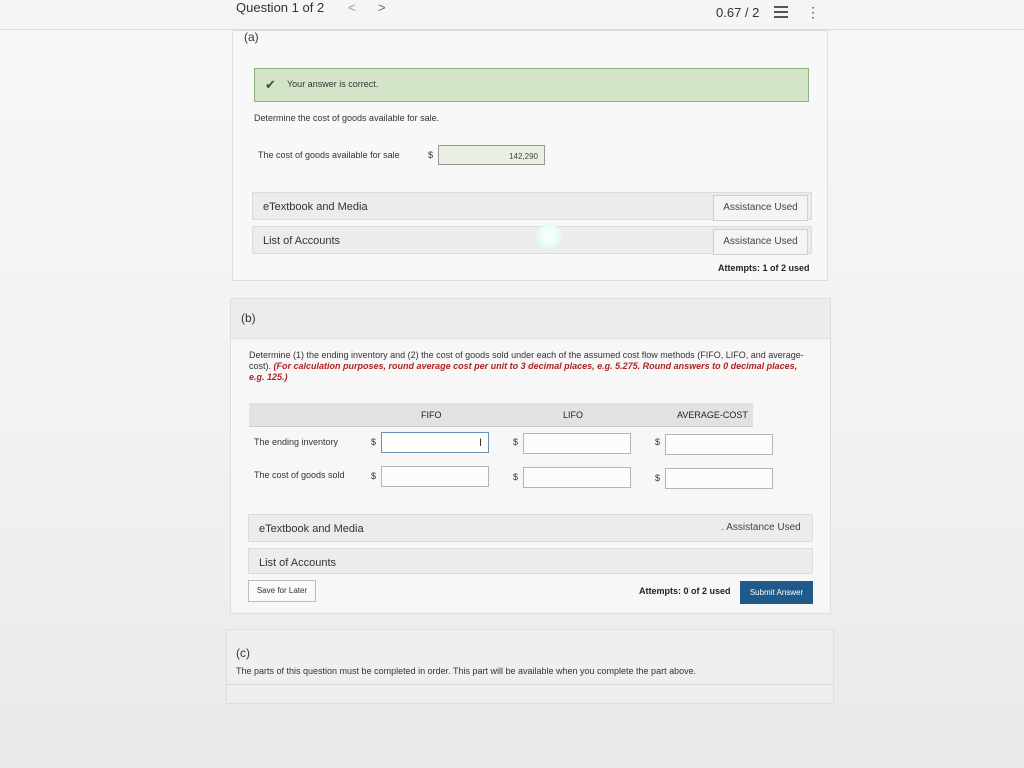 The width and height of the screenshot is (1024, 768). Describe the element at coordinates (523, 156) in the screenshot. I see `cost-available-value: 142,290` at that location.